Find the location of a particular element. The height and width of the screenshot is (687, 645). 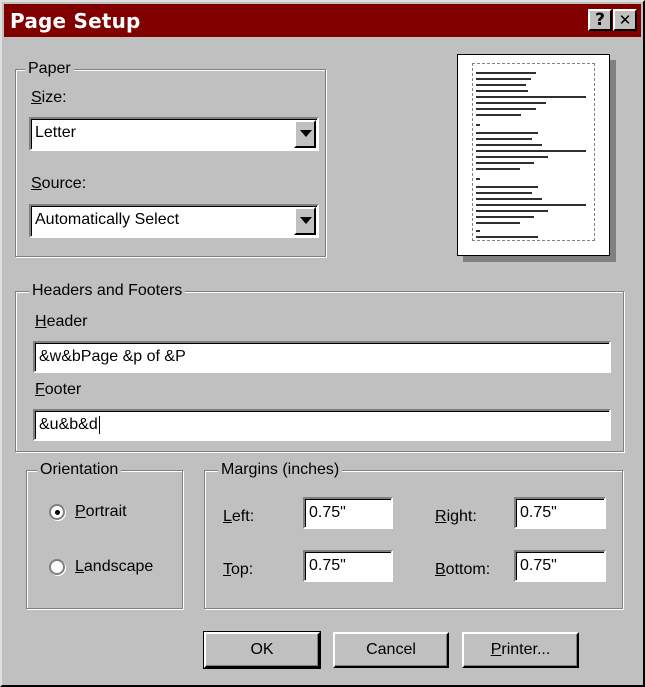

landscape-label: Landscape is located at coordinates (114, 567).